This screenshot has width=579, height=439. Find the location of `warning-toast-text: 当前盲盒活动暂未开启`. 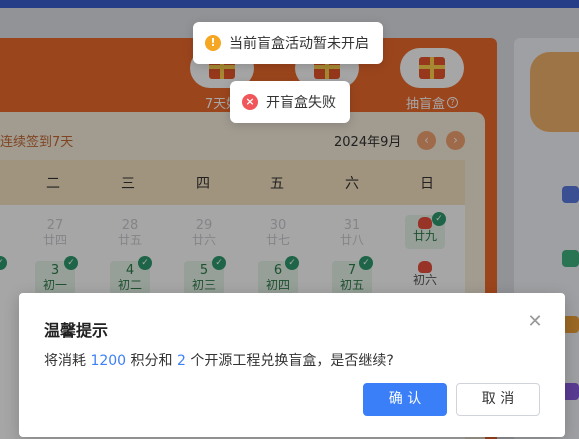

warning-toast-text: 当前盲盒活动暂未开启 is located at coordinates (299, 44).